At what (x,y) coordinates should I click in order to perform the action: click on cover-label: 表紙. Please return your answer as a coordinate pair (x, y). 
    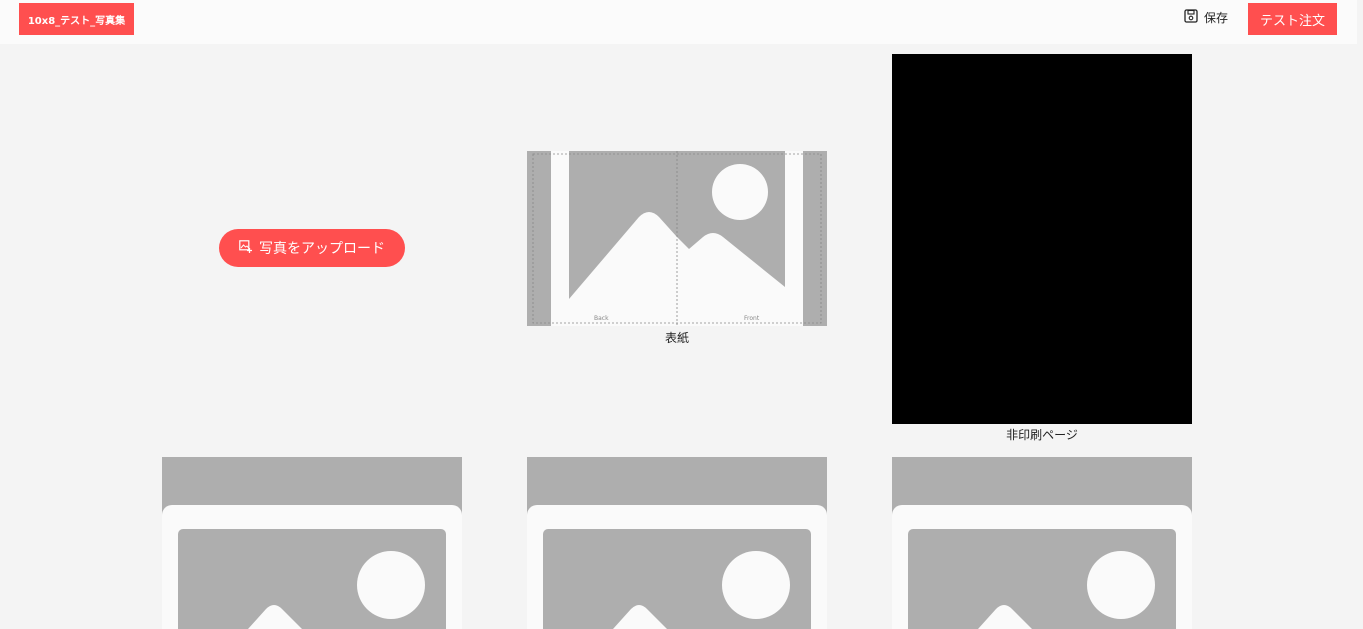
    Looking at the image, I should click on (676, 338).